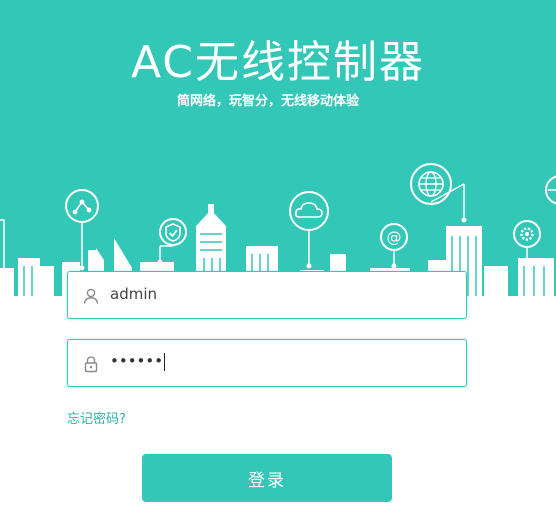 The image size is (556, 520). Describe the element at coordinates (267, 363) in the screenshot. I see `password-field: ••••••` at that location.